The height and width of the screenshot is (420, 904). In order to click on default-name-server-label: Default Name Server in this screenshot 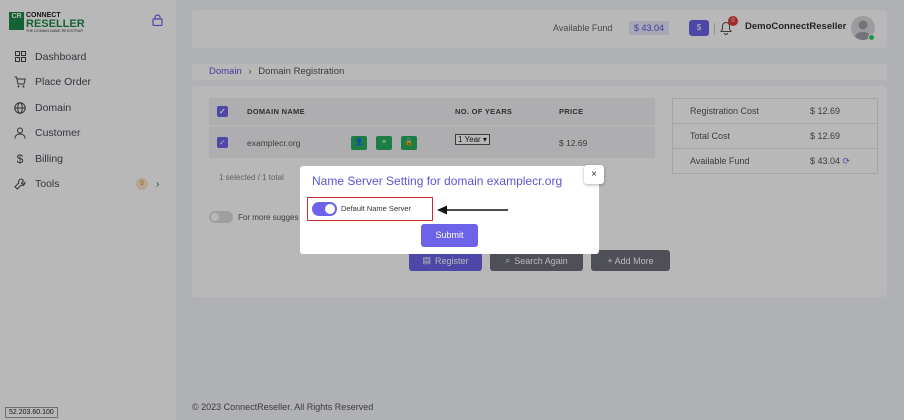, I will do `click(376, 208)`.